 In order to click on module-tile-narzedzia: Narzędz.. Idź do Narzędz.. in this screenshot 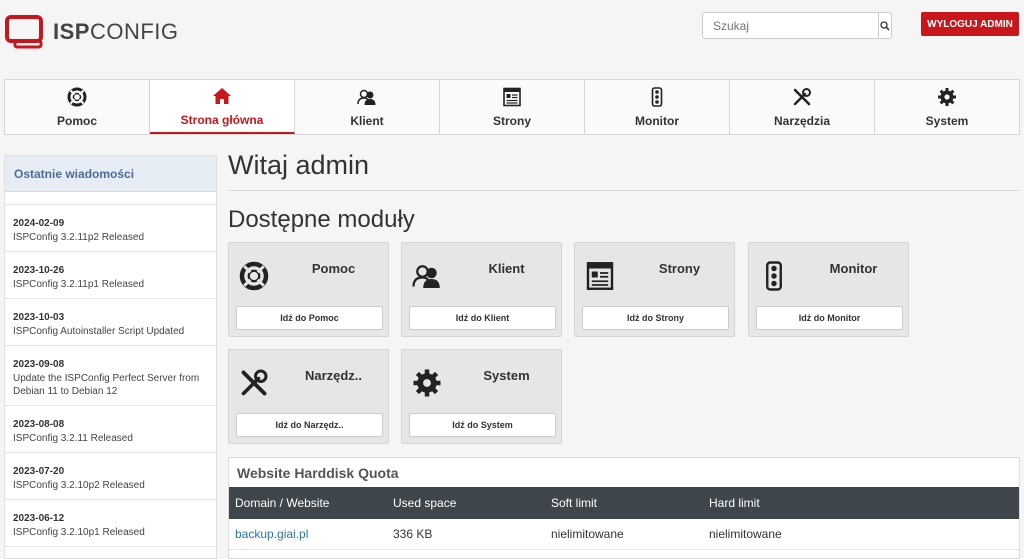, I will do `click(308, 396)`.